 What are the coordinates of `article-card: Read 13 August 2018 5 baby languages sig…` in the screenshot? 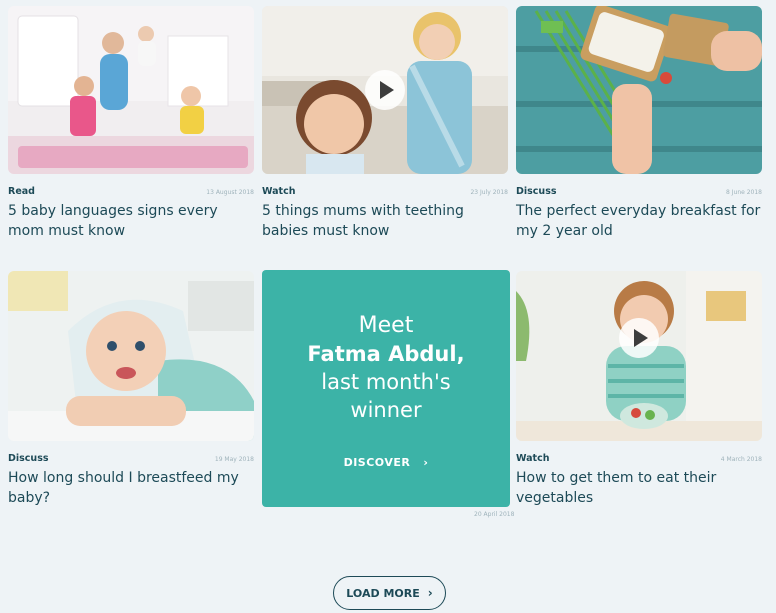 It's located at (131, 123).